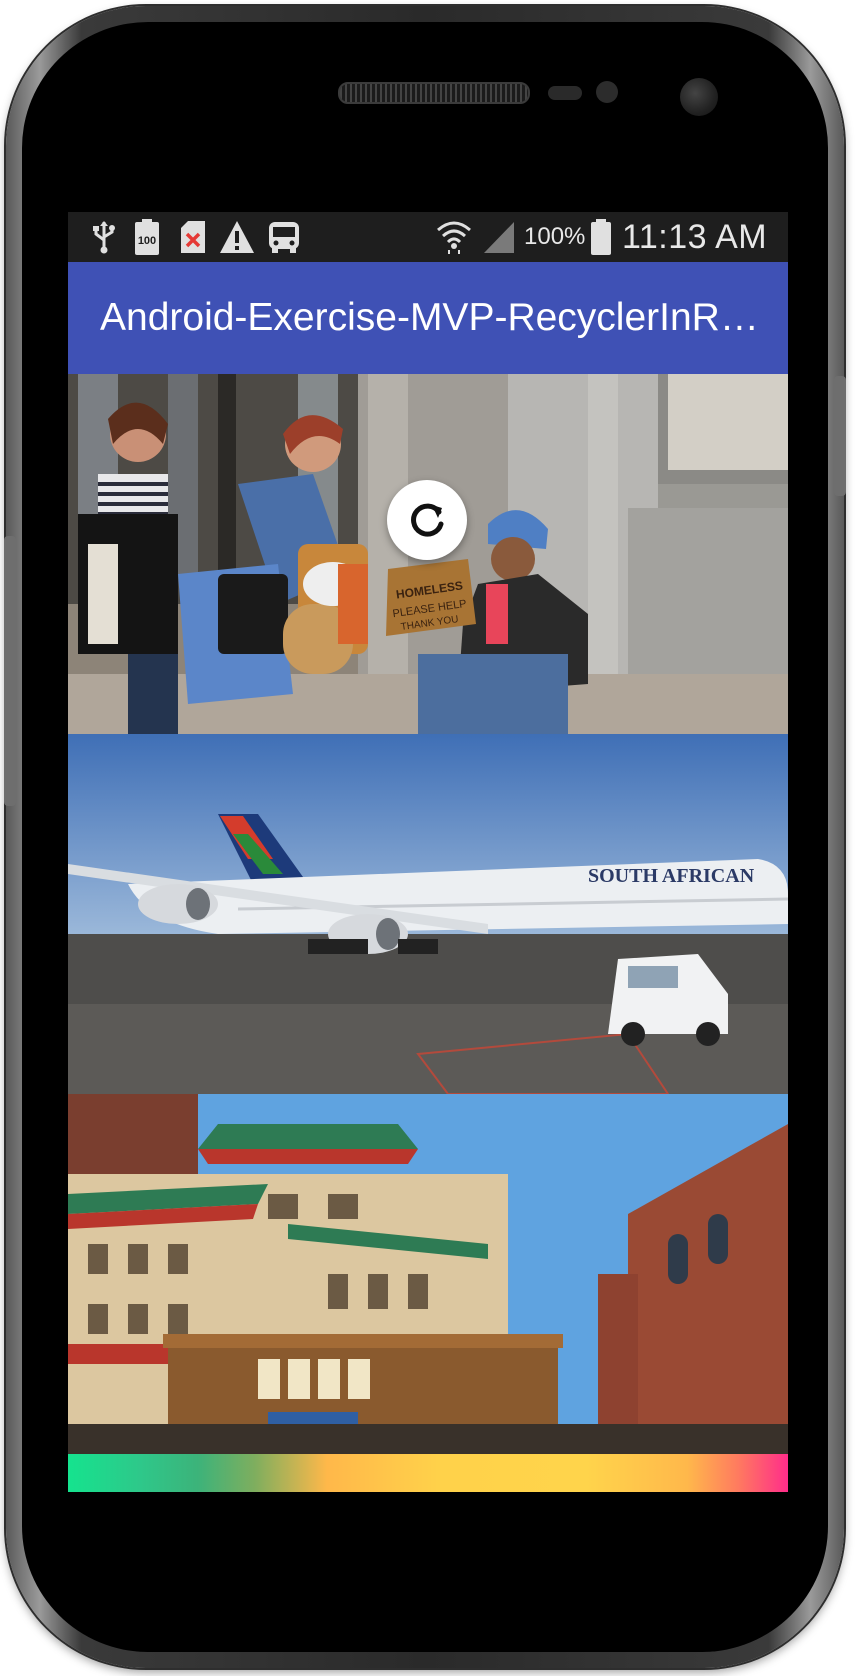  I want to click on signal-icon, so click(499, 237).